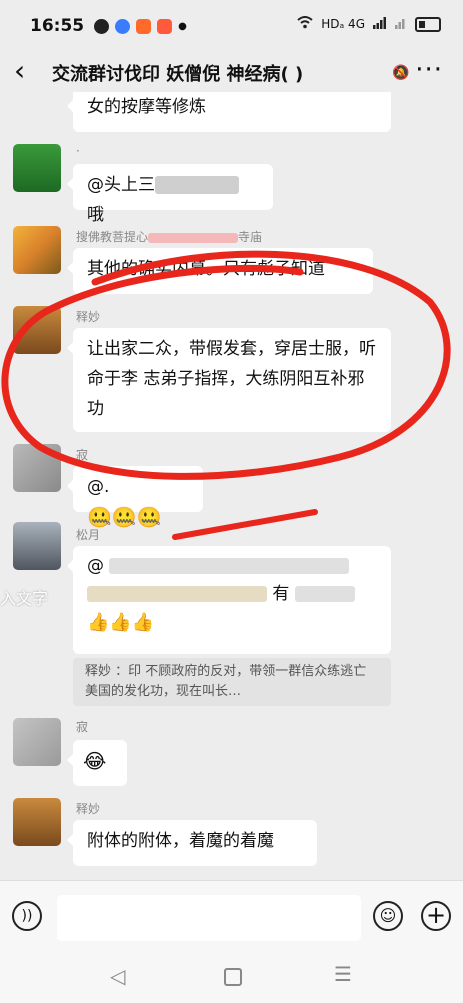 Image resolution: width=463 pixels, height=1003 pixels. What do you see at coordinates (178, 74) in the screenshot?
I see `chat-title: 交流群讨伐印 妖僧倪 神经病( )` at bounding box center [178, 74].